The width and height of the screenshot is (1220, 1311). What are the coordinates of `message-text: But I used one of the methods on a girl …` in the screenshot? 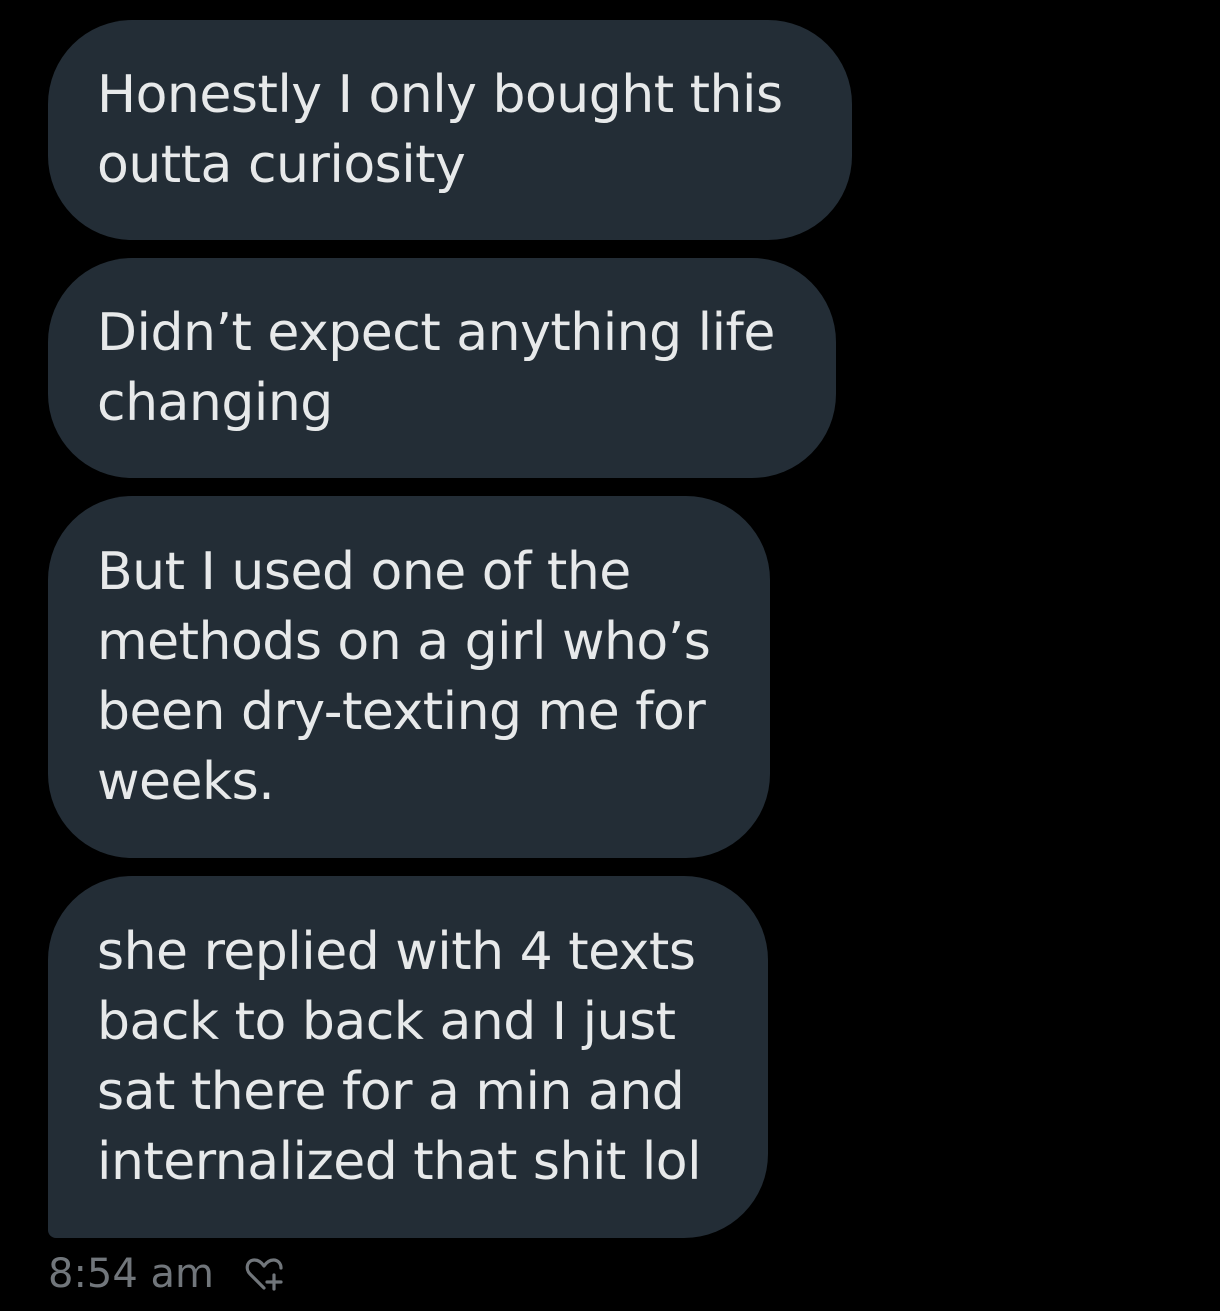 It's located at (404, 677).